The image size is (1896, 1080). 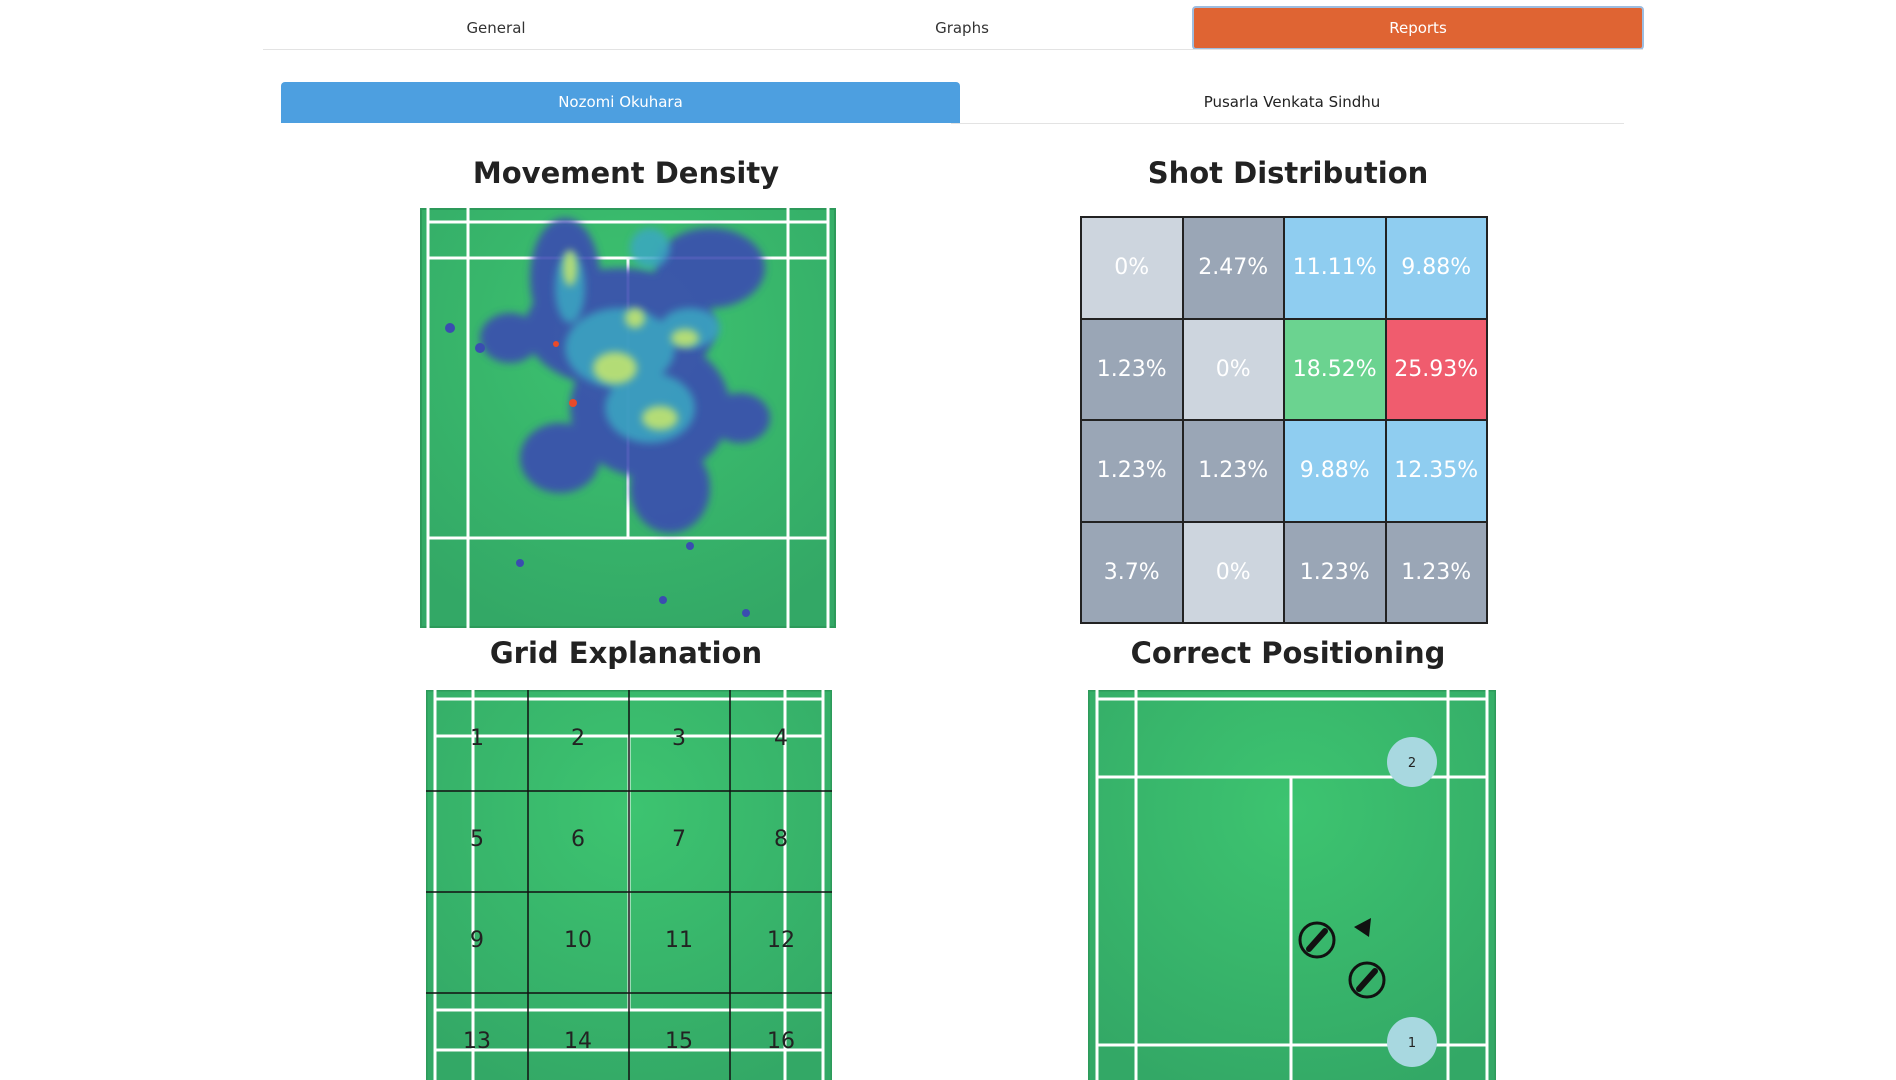 I want to click on grid-label-10: 10, so click(x=578, y=940).